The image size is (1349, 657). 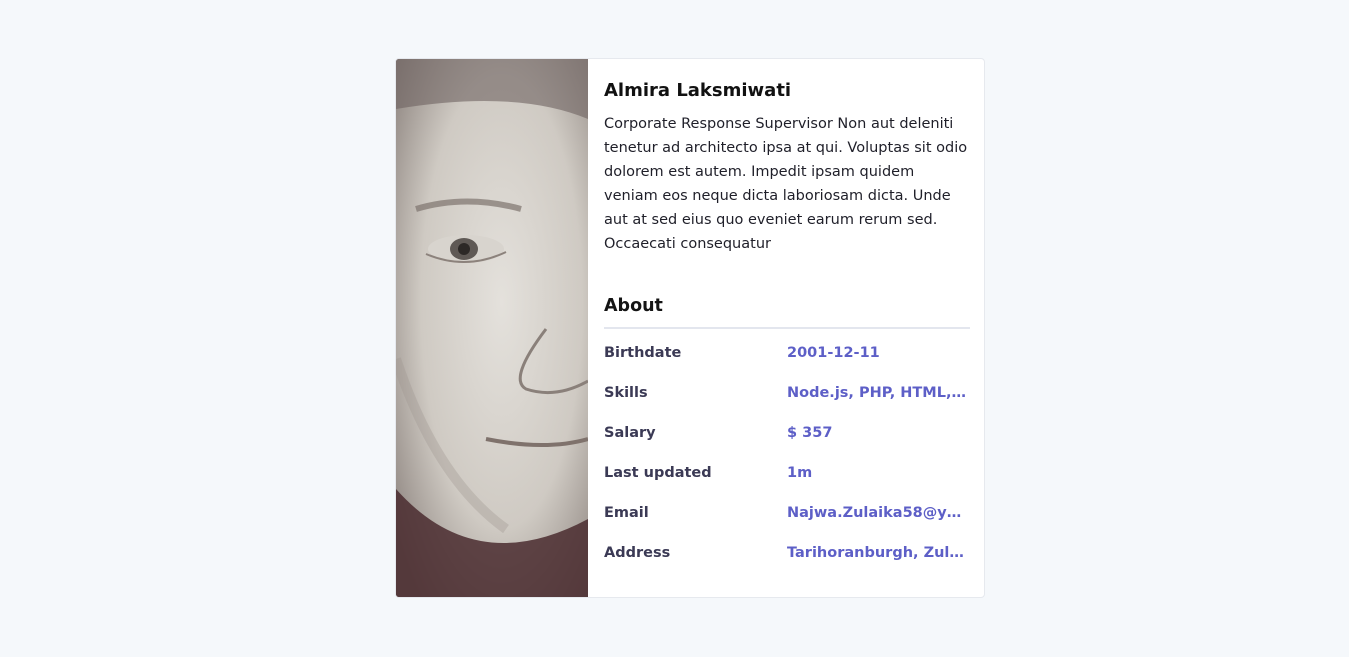 What do you see at coordinates (787, 525) in the screenshot?
I see `detail-row-email: Email Najwa.Zulaika58@yahoo.com` at bounding box center [787, 525].